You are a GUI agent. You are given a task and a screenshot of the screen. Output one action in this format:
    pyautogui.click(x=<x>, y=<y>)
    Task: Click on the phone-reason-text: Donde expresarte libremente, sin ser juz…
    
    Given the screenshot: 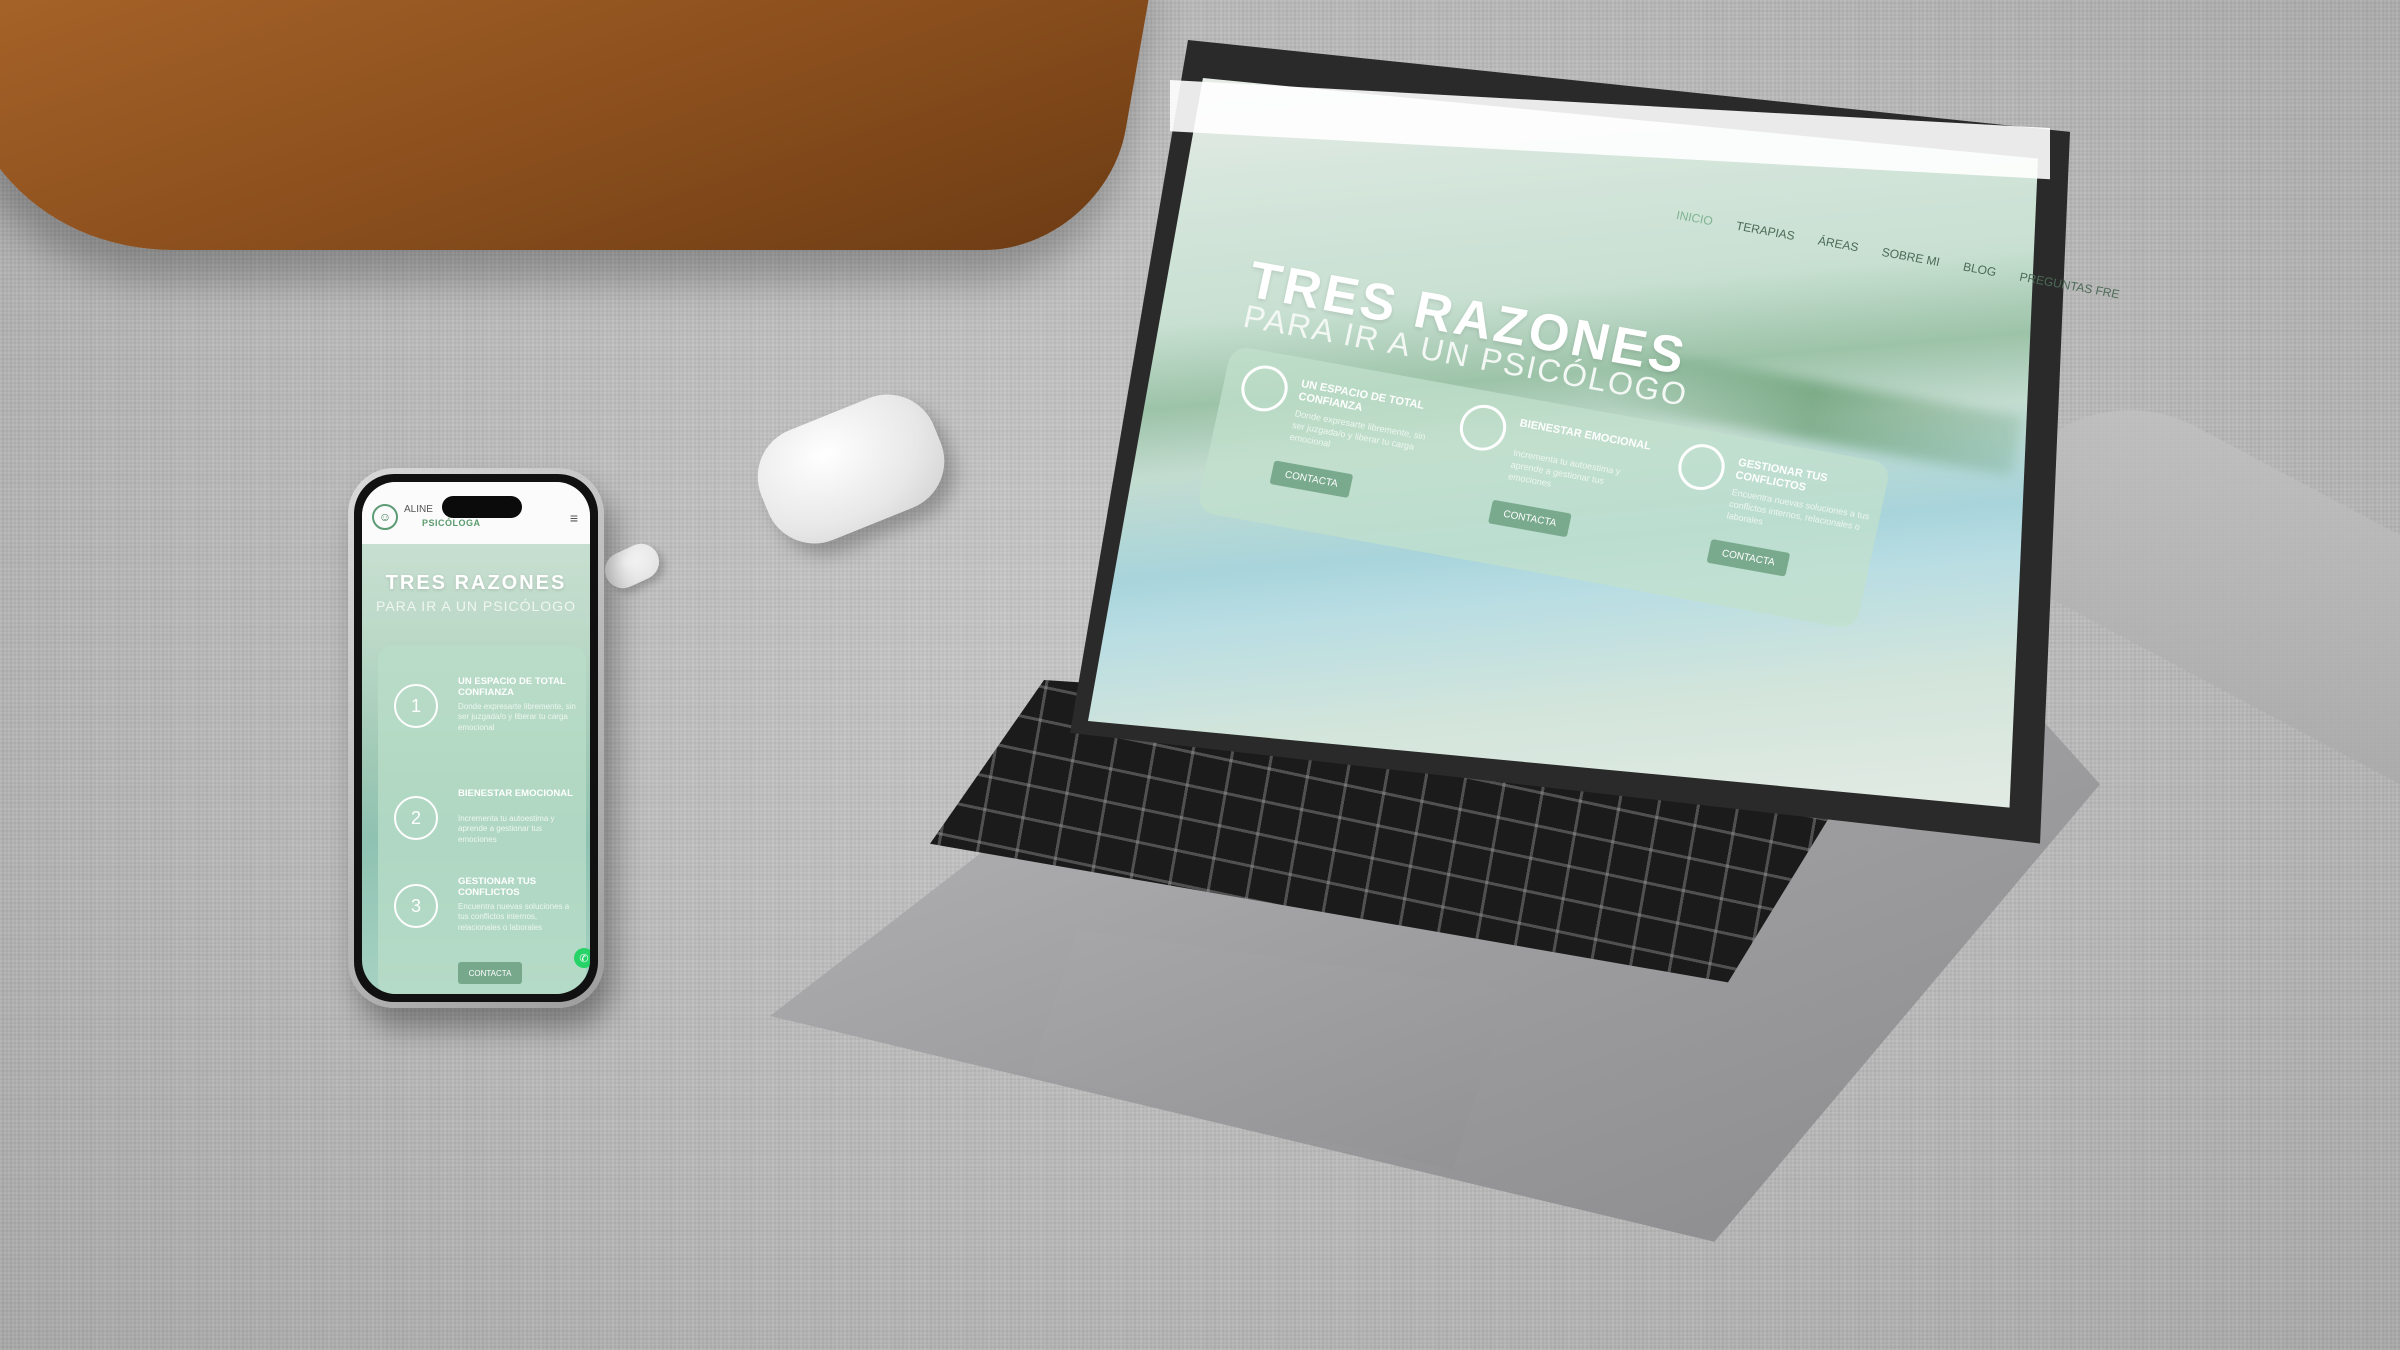 What is the action you would take?
    pyautogui.click(x=517, y=717)
    